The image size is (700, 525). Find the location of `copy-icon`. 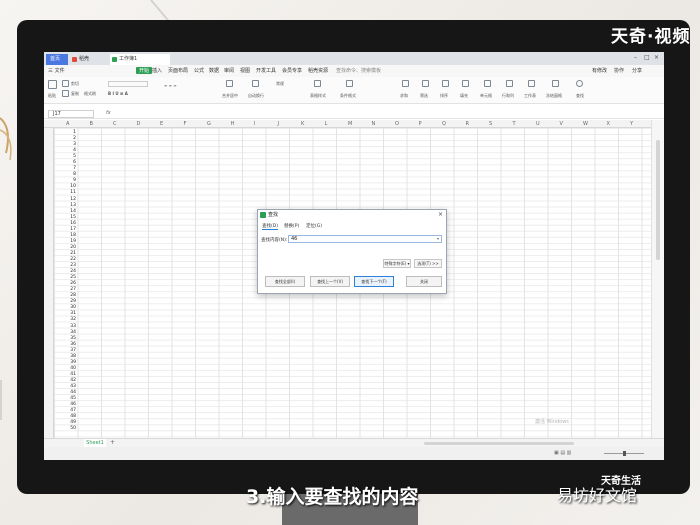

copy-icon is located at coordinates (65, 93).